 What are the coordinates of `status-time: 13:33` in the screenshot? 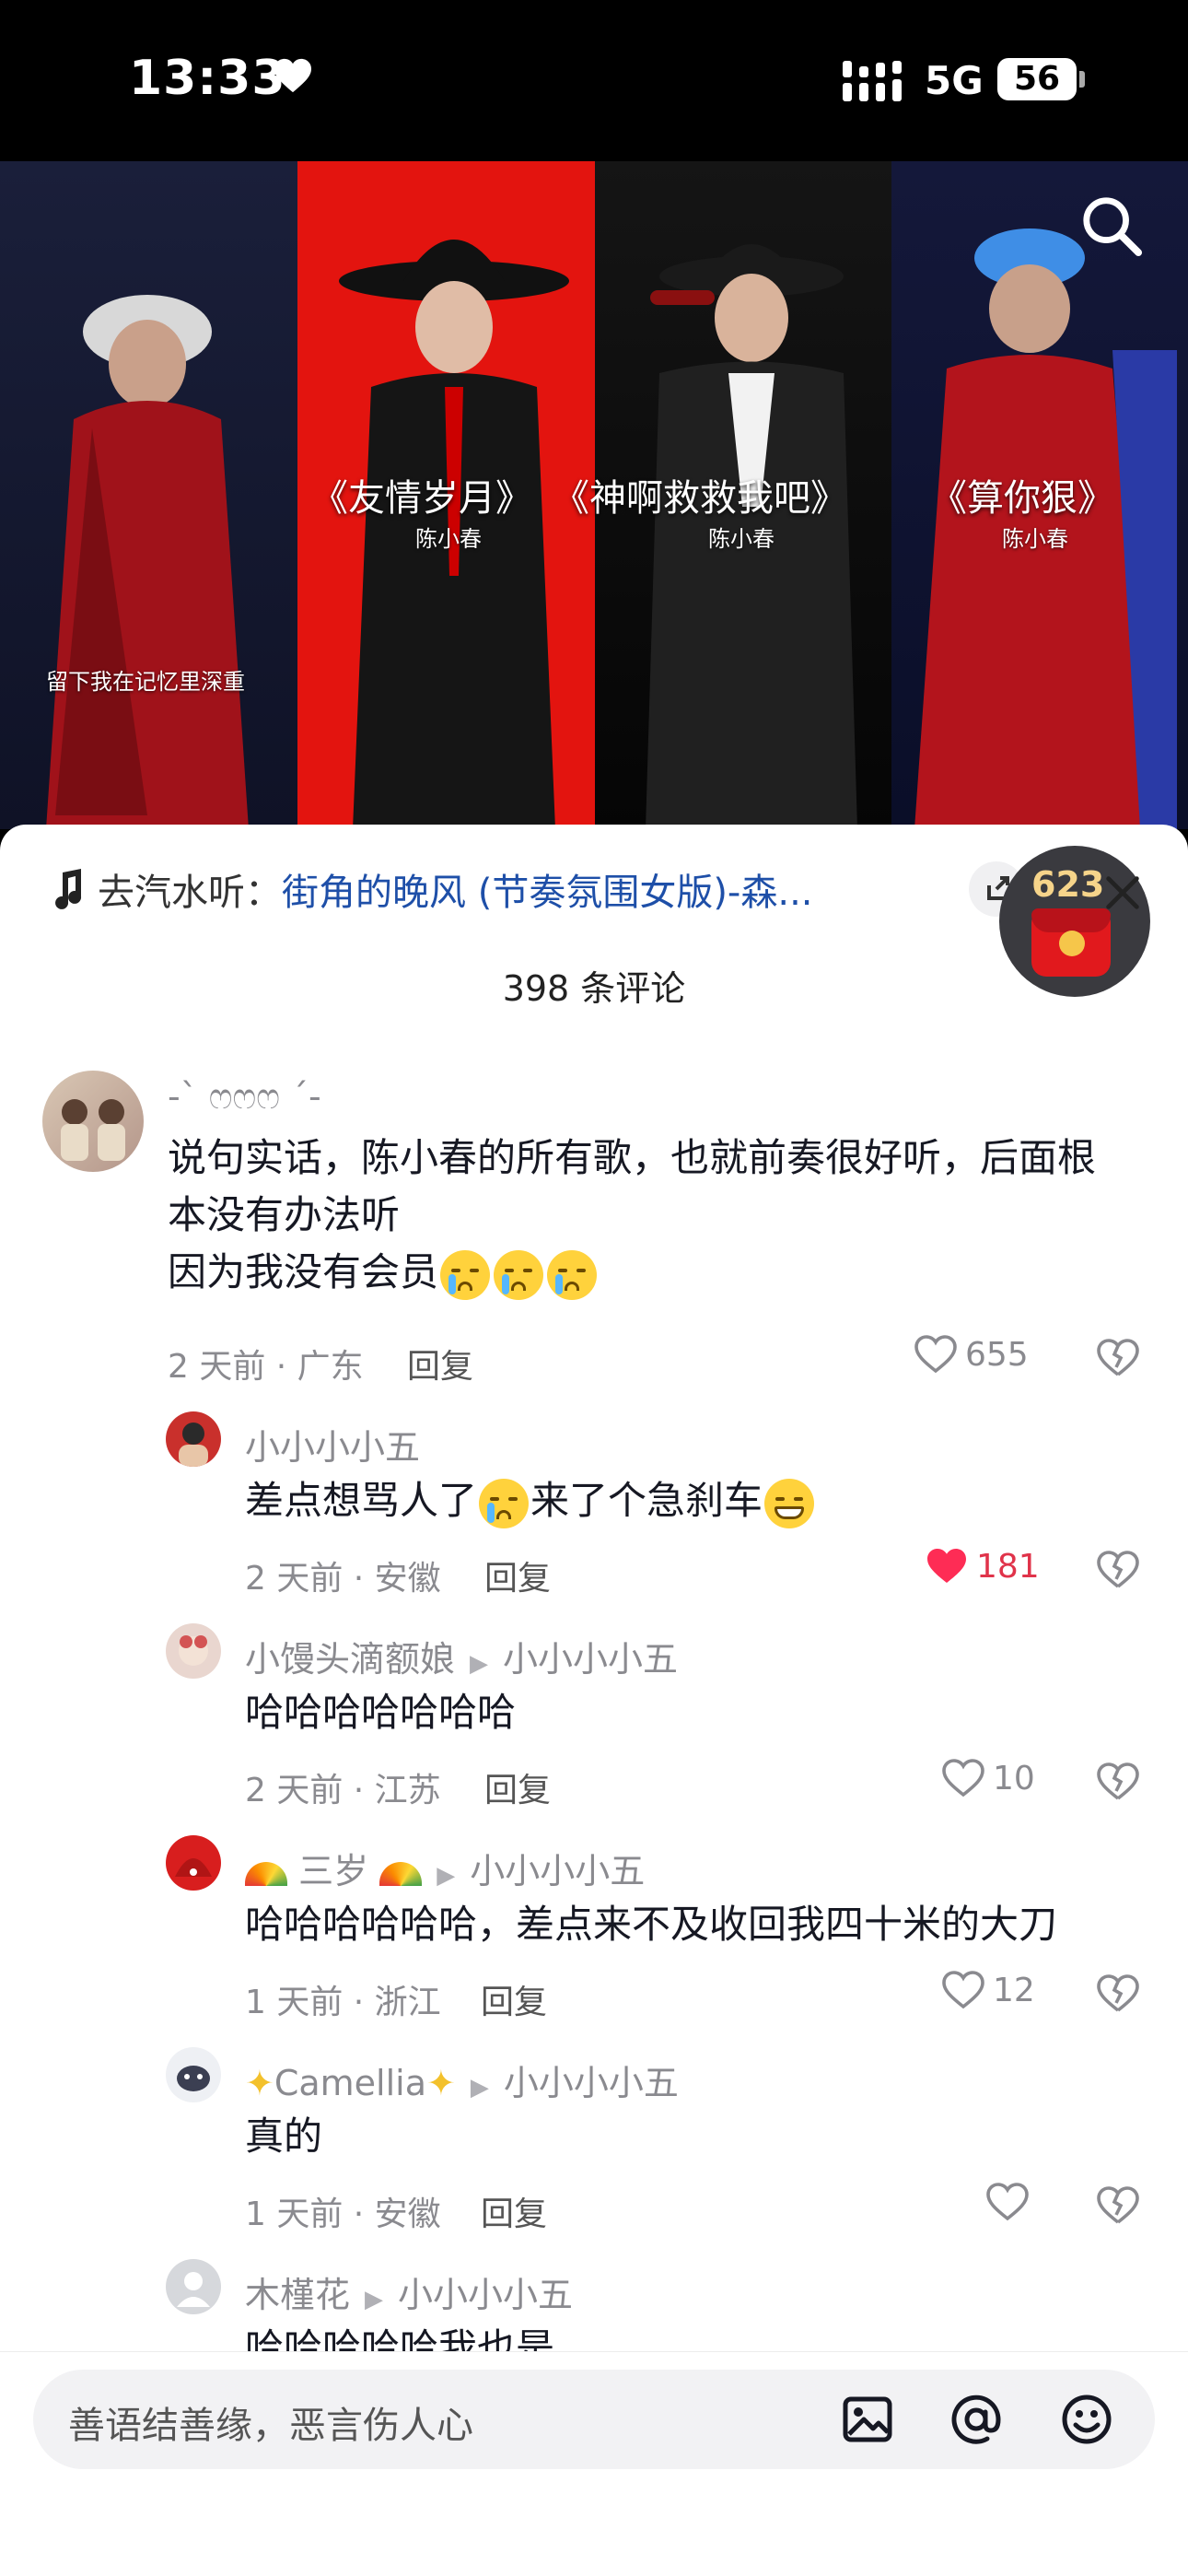 It's located at (207, 78).